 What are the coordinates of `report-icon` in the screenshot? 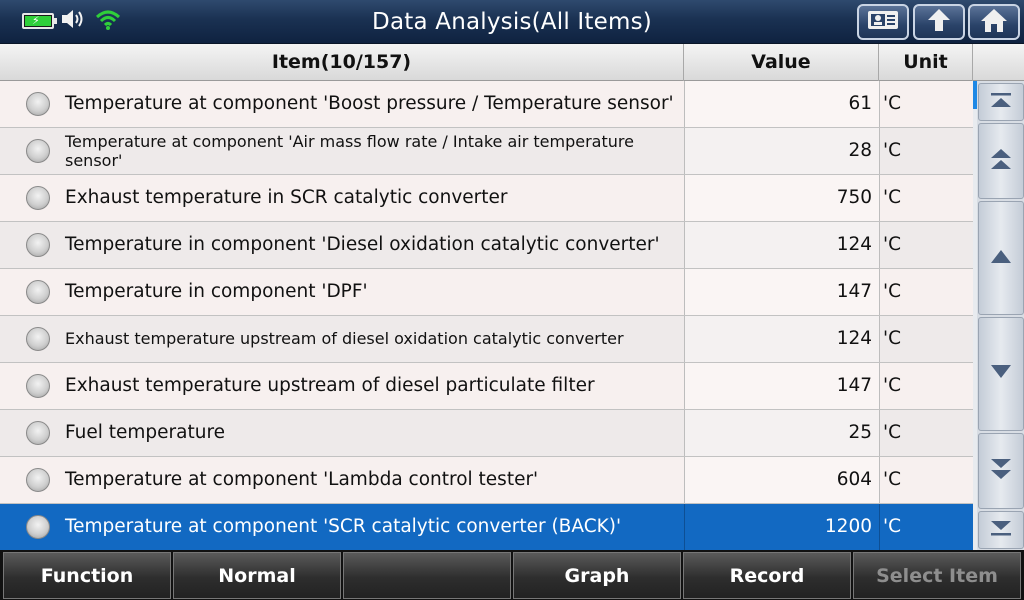 It's located at (883, 22).